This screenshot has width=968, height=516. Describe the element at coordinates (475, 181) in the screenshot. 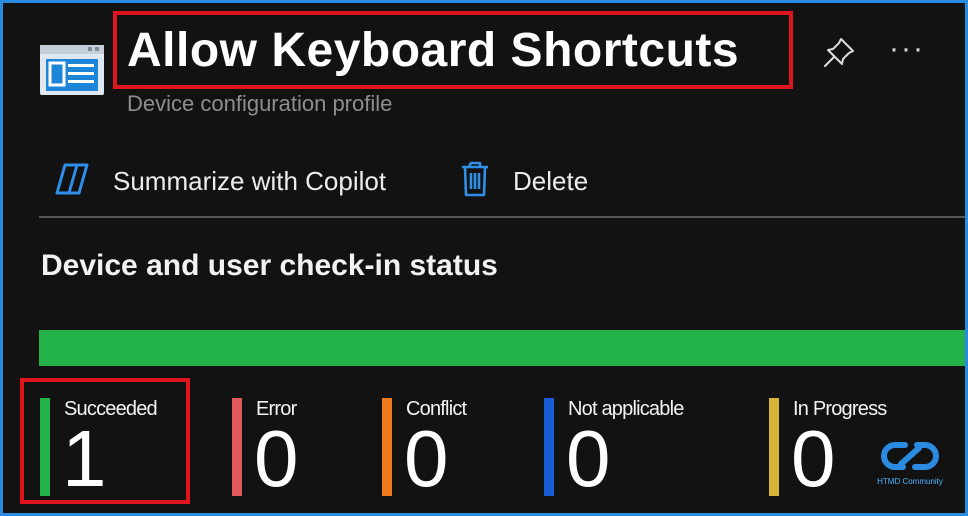

I see `trash-icon` at that location.